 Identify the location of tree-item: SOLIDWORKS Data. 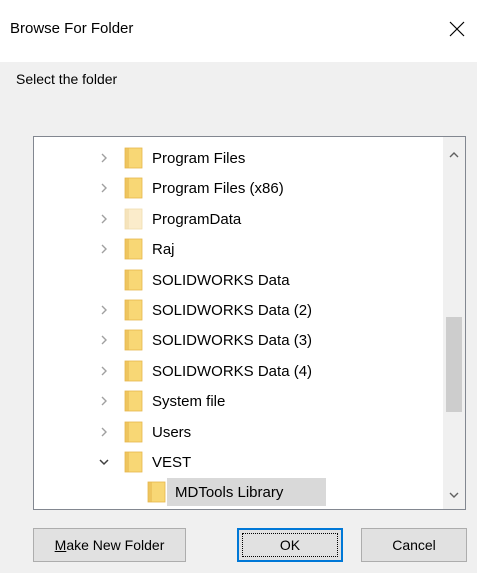
(239, 280).